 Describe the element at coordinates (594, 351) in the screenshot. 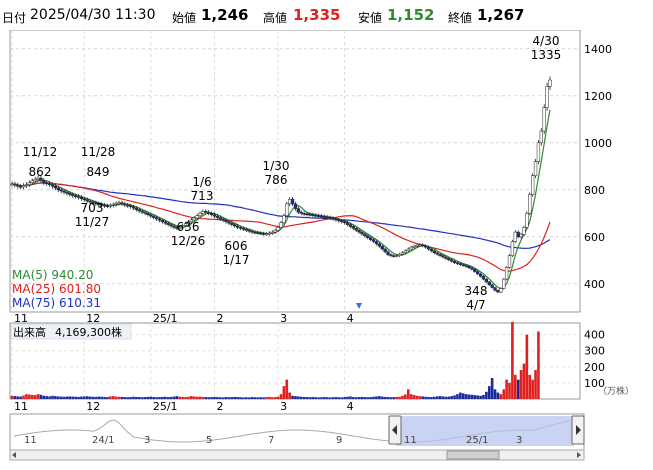

I see `volume-tick-label: 300` at that location.